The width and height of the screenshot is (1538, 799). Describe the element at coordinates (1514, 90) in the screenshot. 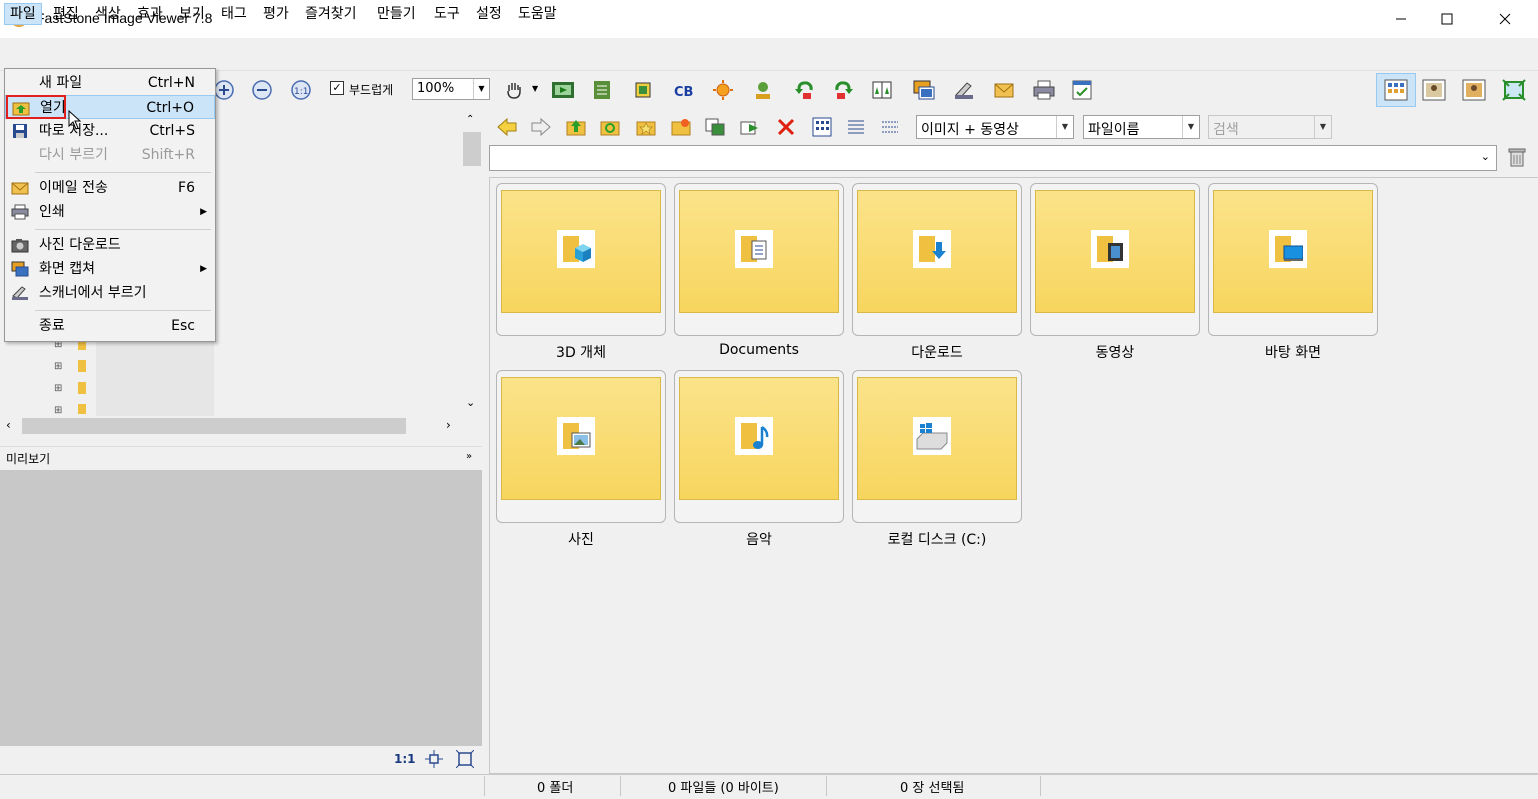

I see `fullscreen-icon` at that location.